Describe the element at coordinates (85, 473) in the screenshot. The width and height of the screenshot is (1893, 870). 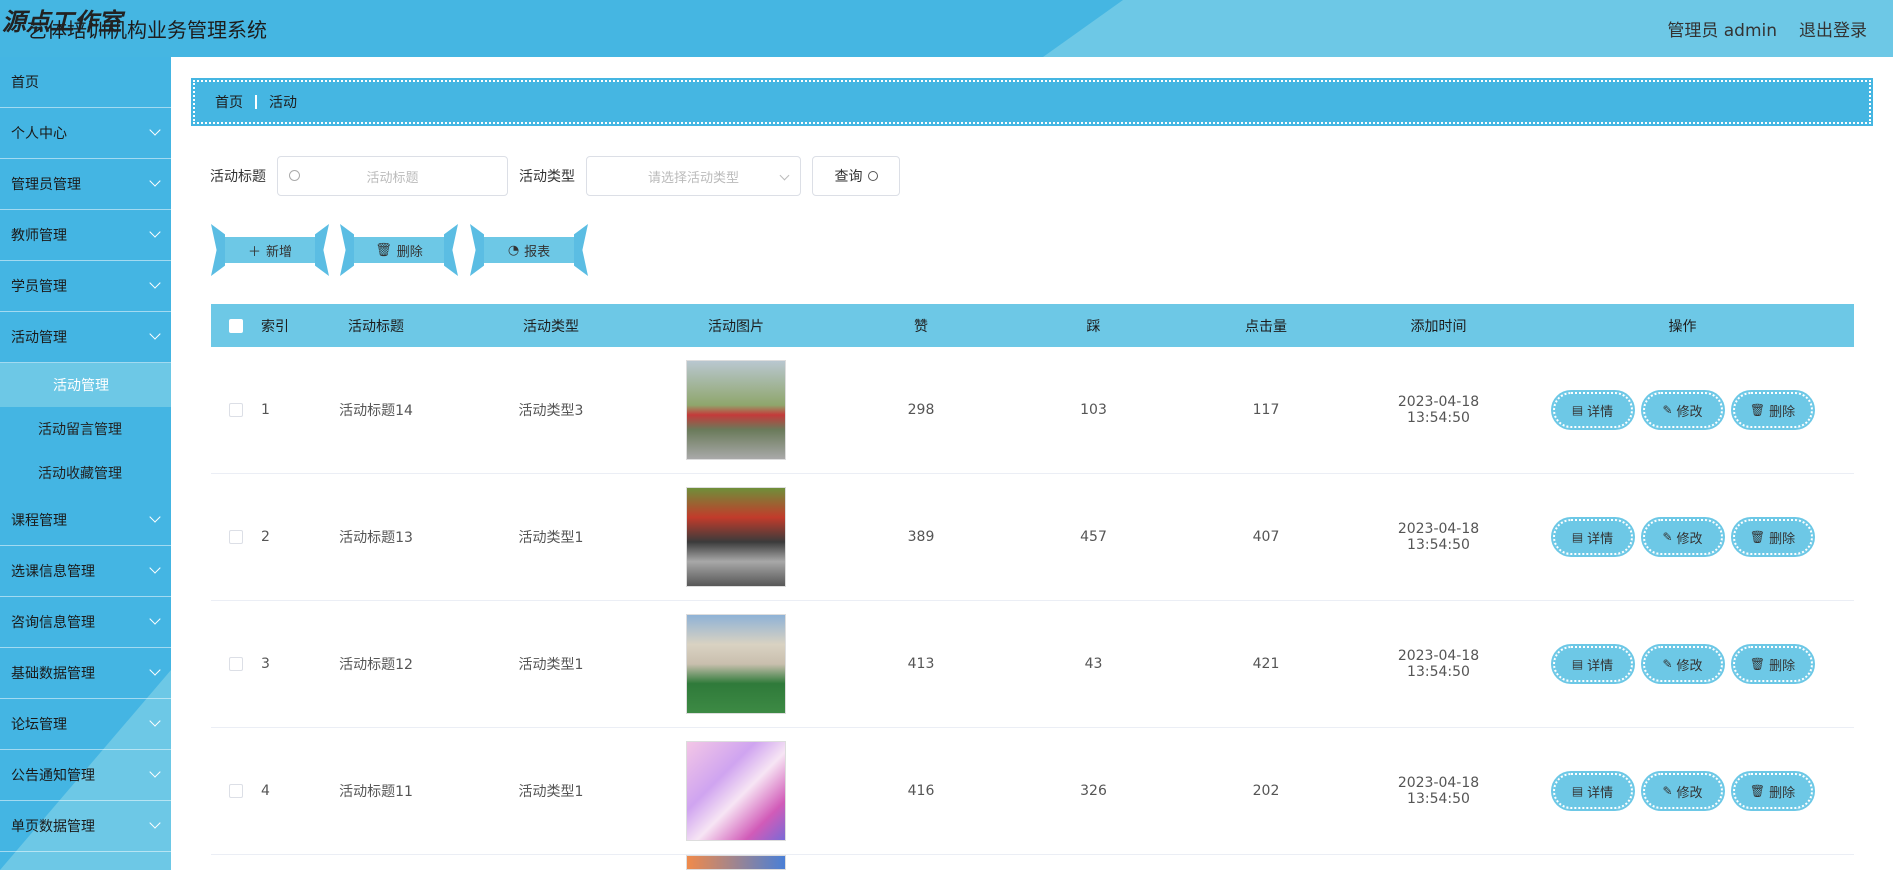
I see `sidebar-subitem-activity-favorites: 活动收藏管理` at that location.